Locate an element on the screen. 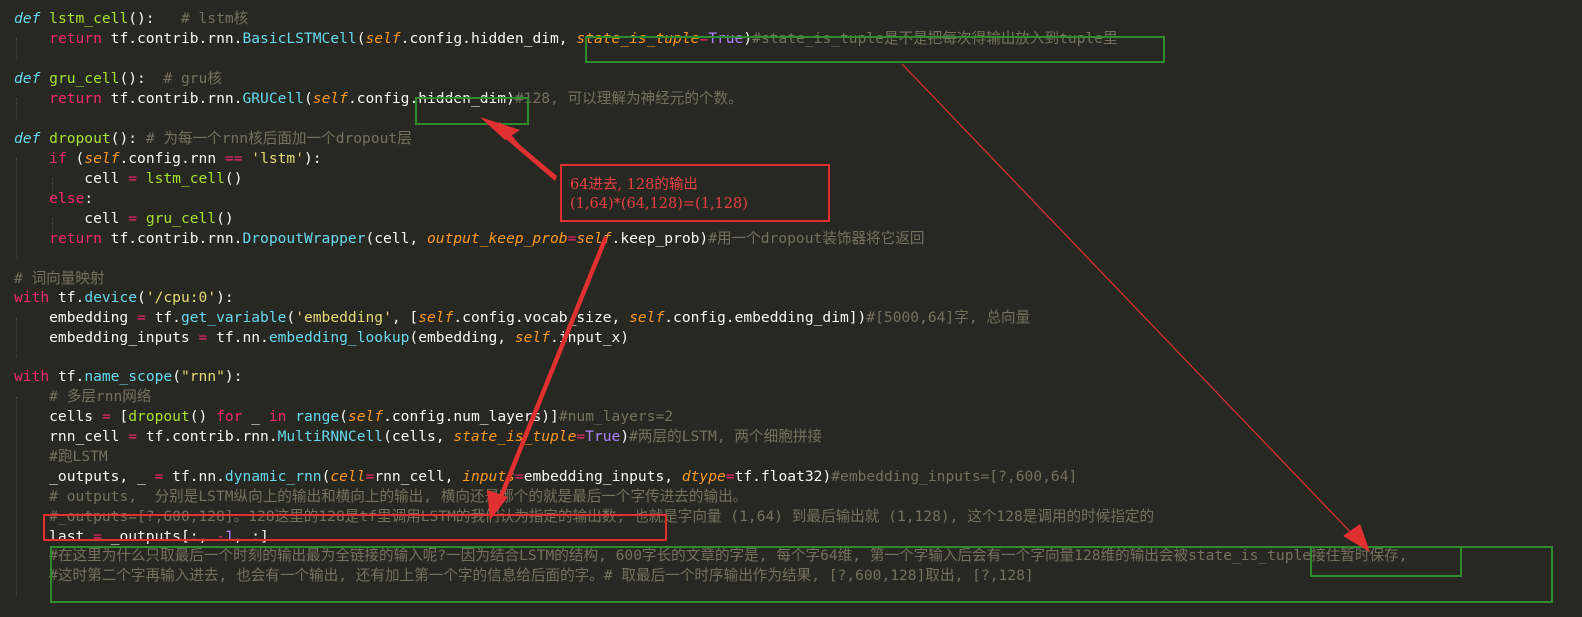  arrow-to-outputs is located at coordinates (552, 370).